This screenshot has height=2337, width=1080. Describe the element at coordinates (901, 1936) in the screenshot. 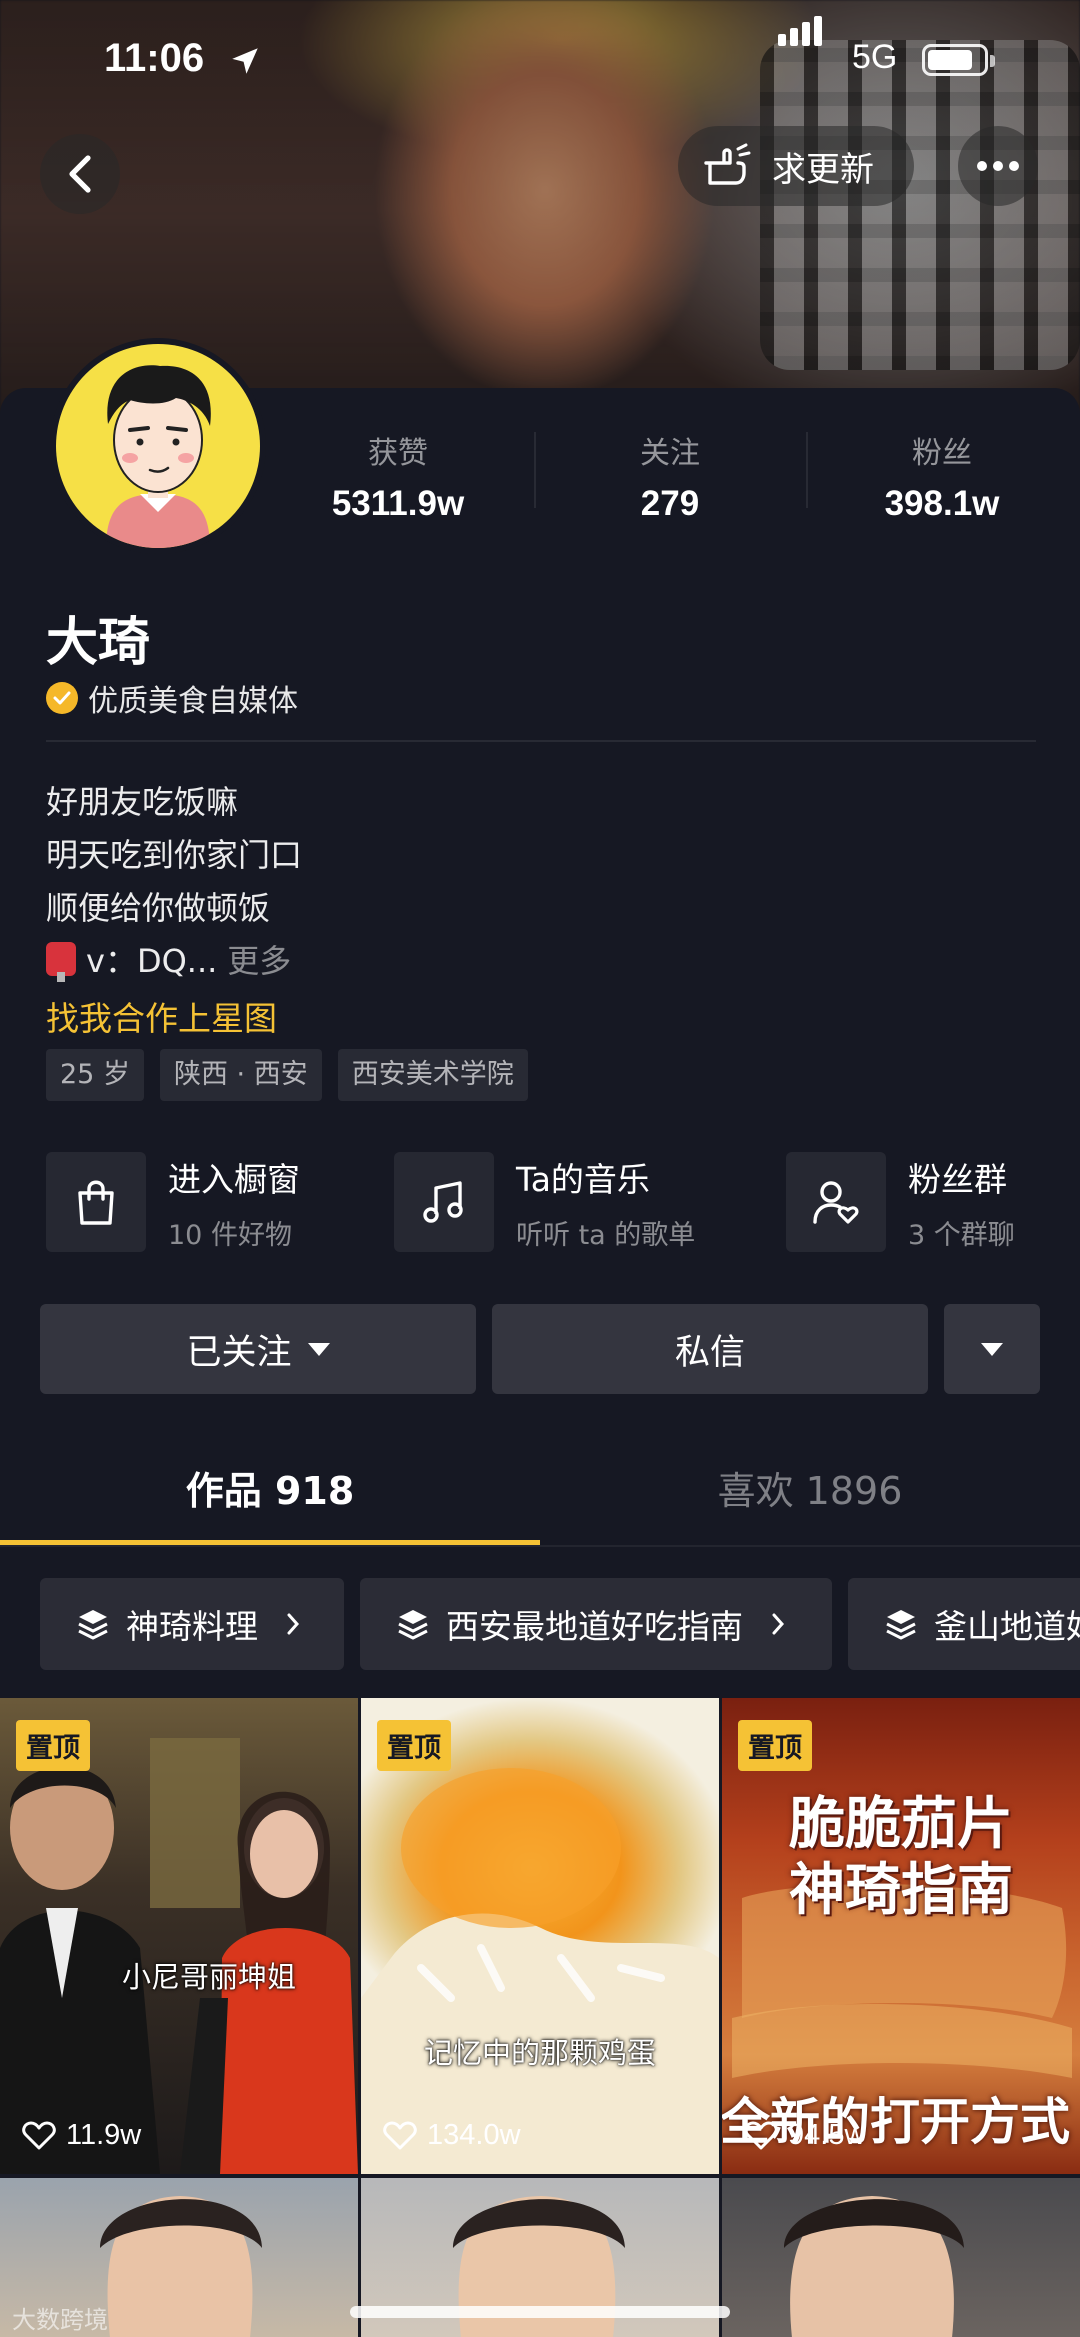

I see `video-thumbnail: 置顶 脆脆茄片 神琦指南 全新的打开方式 94.5w` at that location.